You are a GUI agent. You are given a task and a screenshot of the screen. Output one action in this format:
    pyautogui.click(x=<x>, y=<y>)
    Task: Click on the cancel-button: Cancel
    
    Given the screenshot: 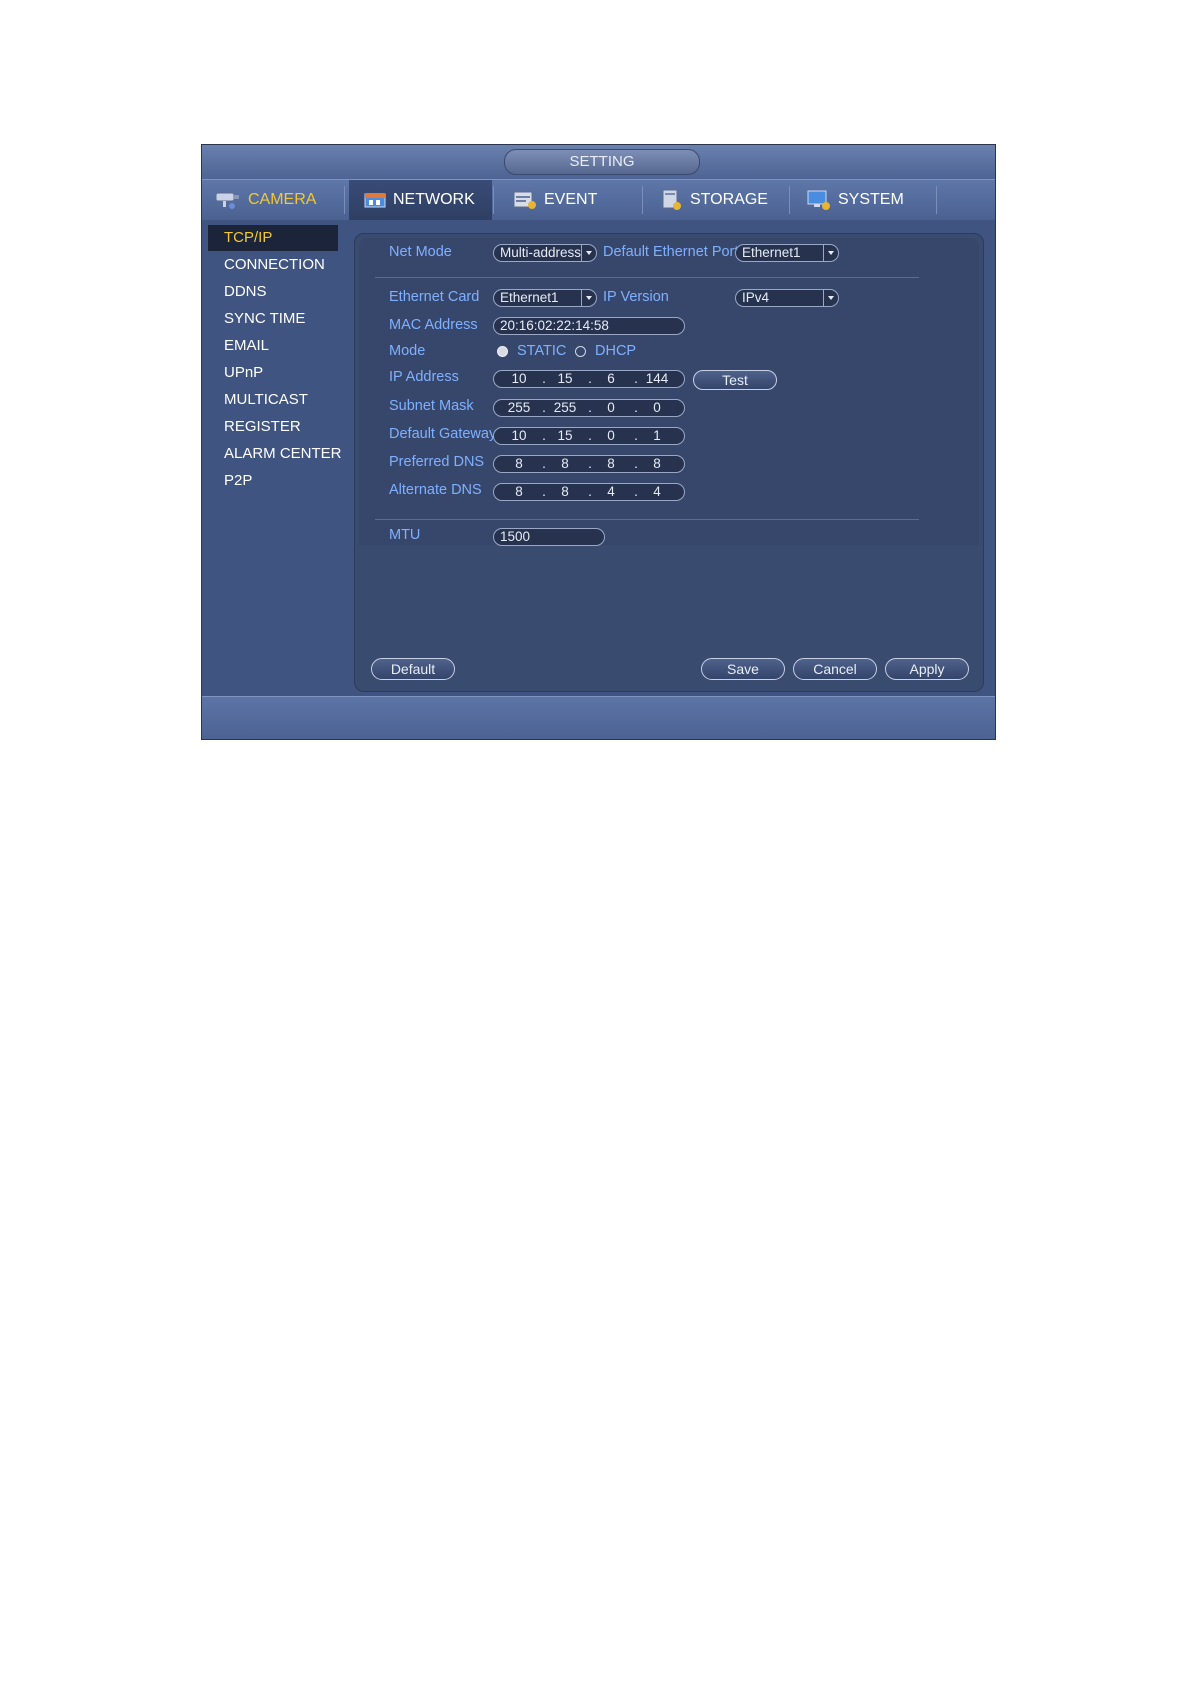 What is the action you would take?
    pyautogui.click(x=835, y=669)
    